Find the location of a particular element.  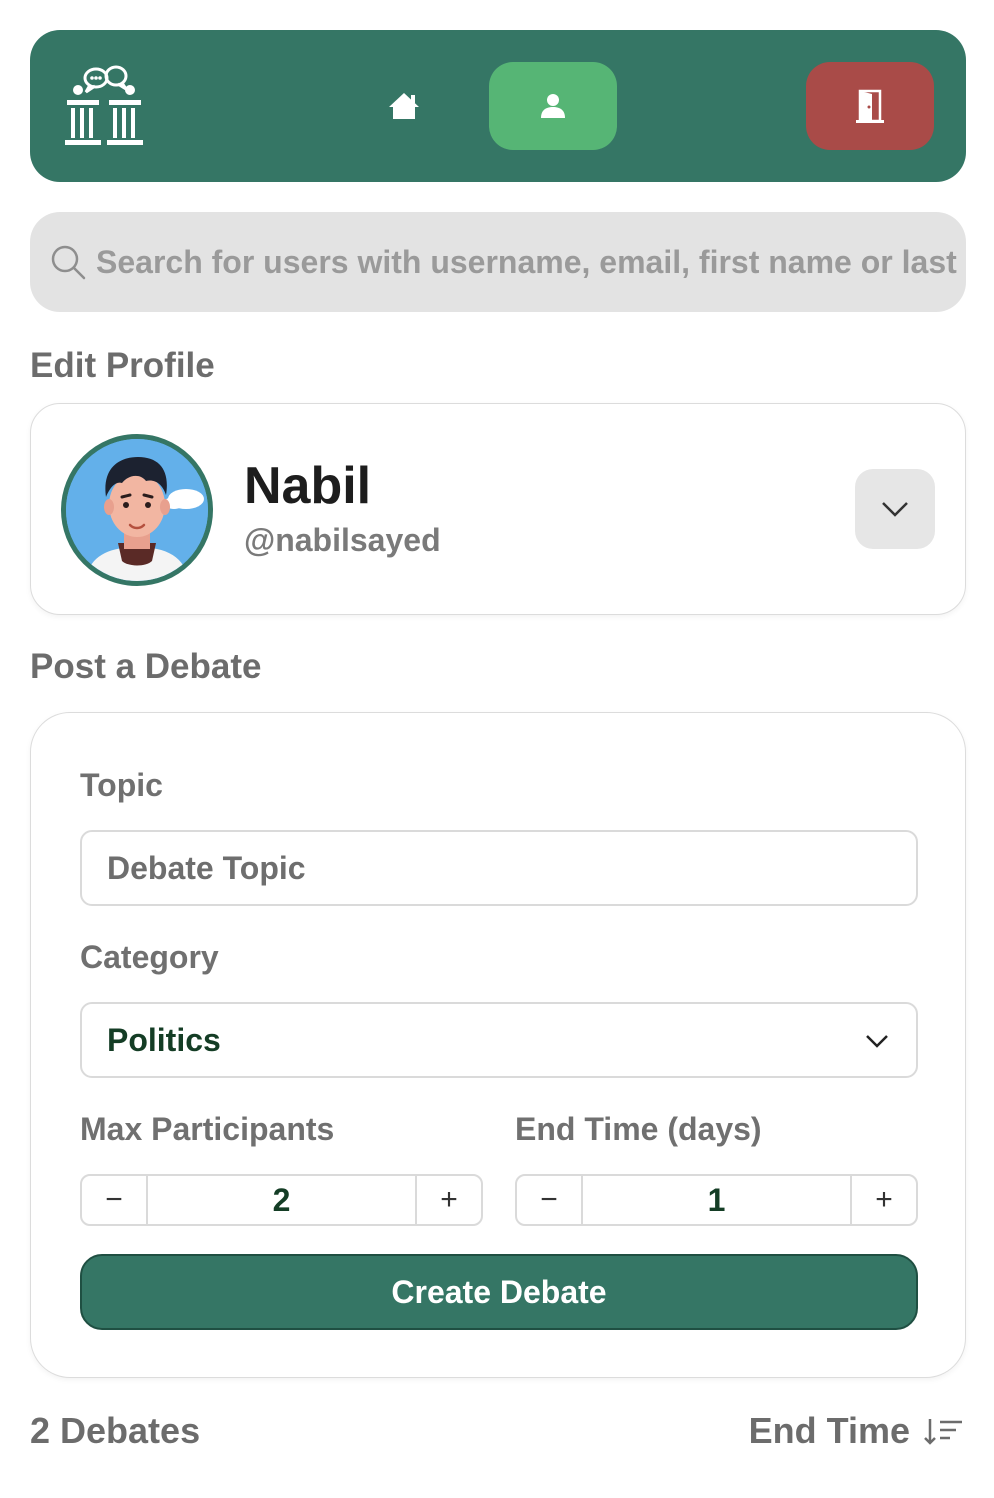

profile-card: Nabil @nabilsayed is located at coordinates (498, 509).